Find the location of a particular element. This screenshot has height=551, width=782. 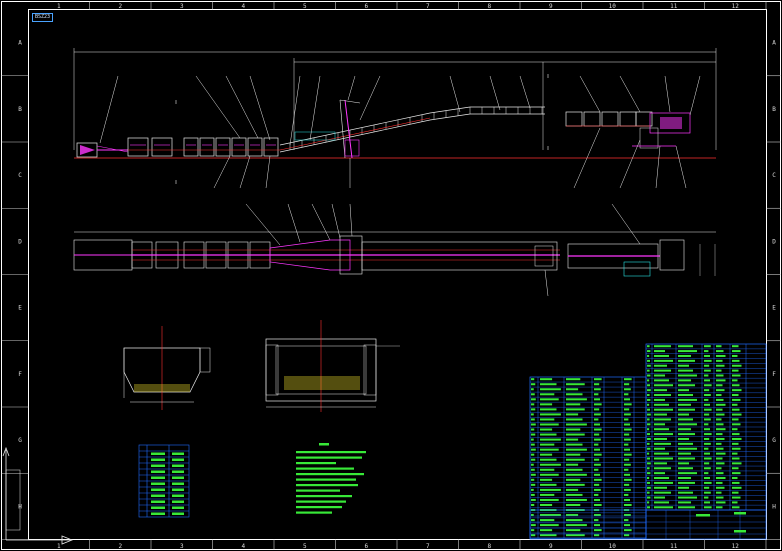

small-parts-table is located at coordinates (164, 481).